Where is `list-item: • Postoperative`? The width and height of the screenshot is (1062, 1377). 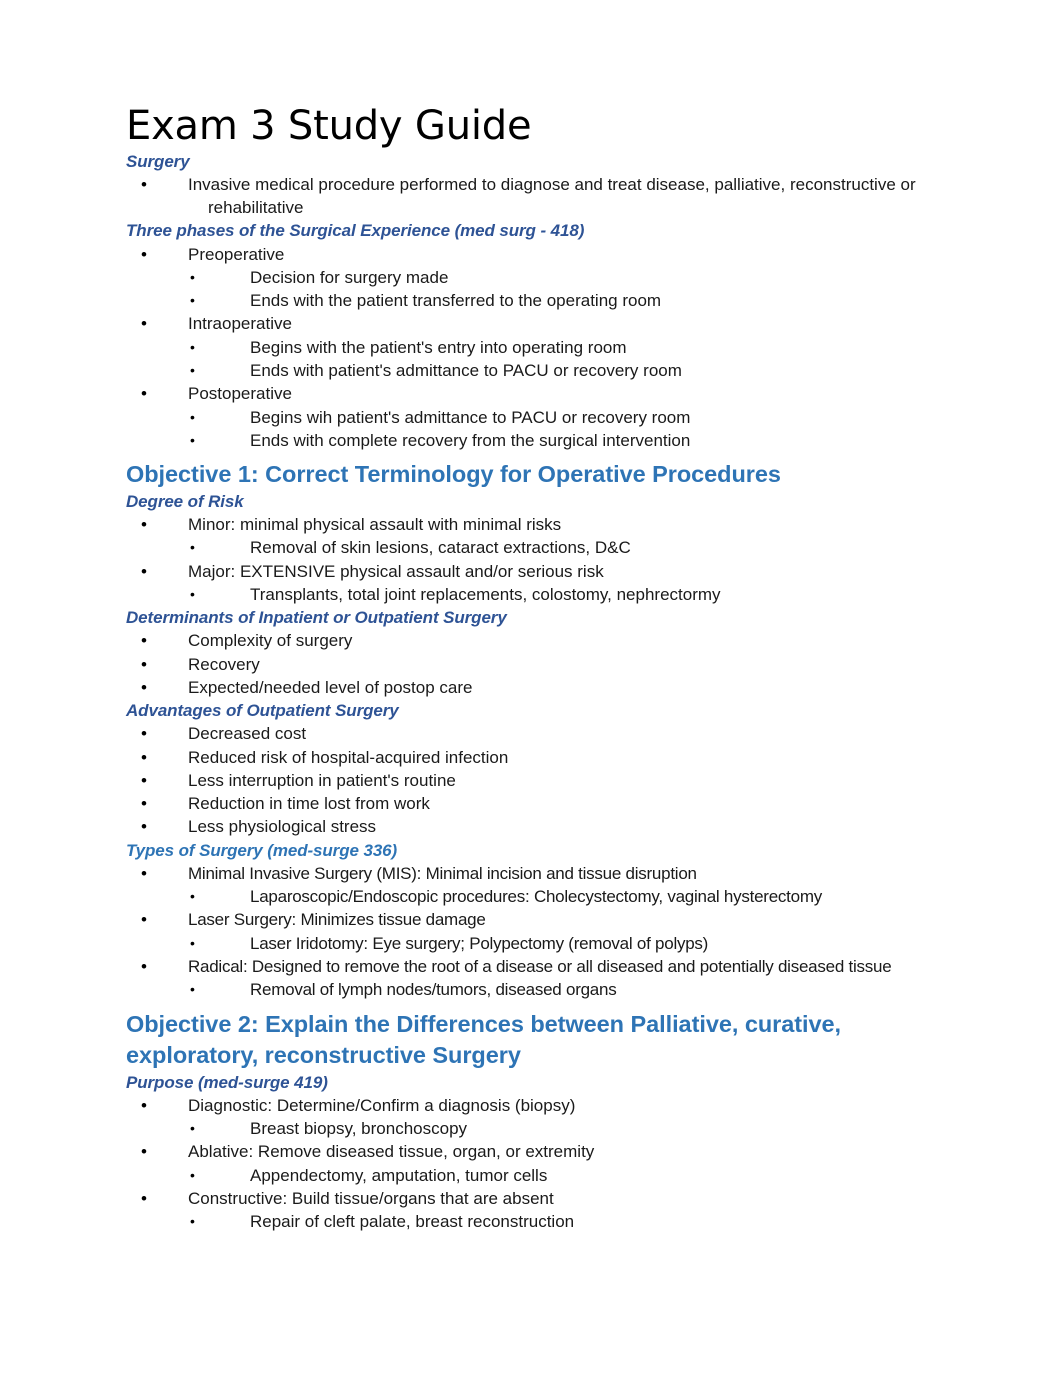
list-item: • Postoperative is located at coordinates (531, 393).